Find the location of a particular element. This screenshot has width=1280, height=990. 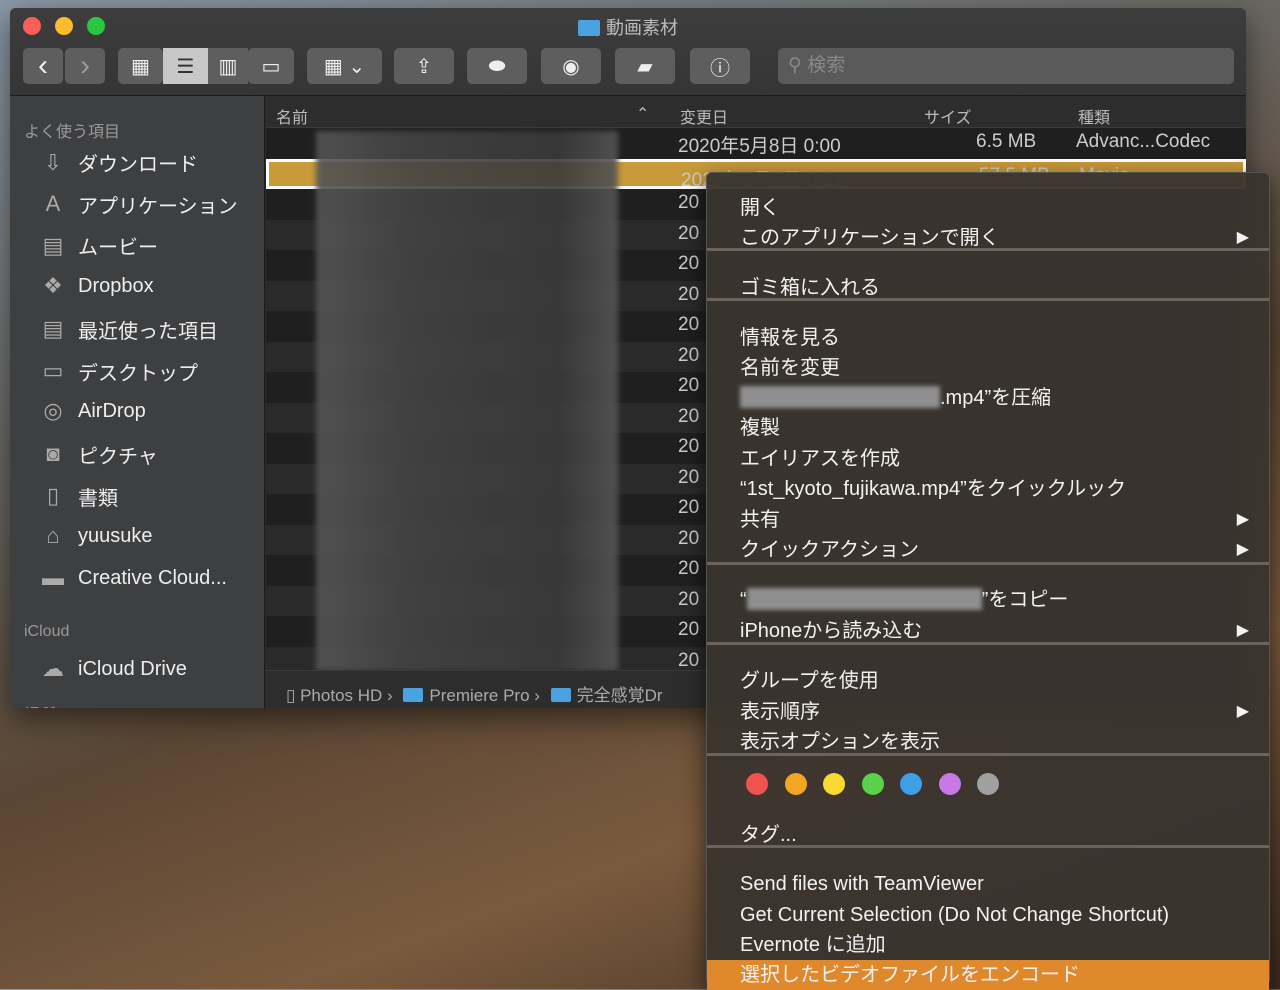

sidebar-item: ◙ ピクチャ is located at coordinates (97, 454).